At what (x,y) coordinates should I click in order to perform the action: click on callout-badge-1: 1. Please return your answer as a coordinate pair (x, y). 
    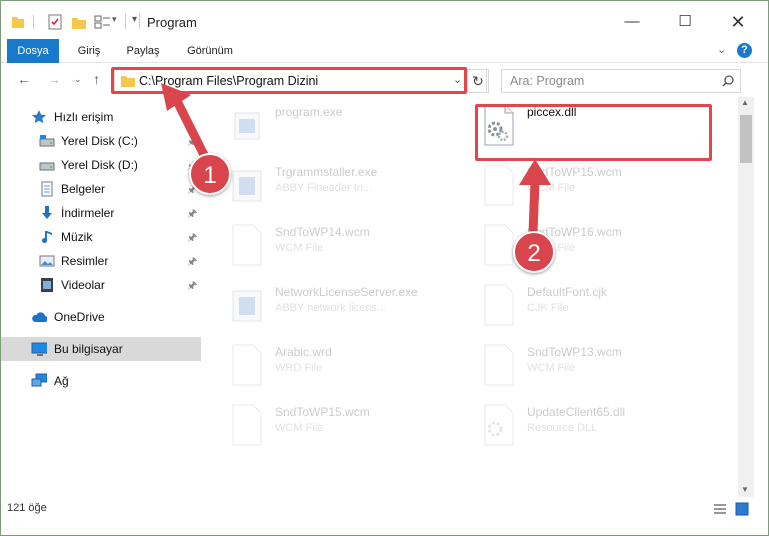
    Looking at the image, I should click on (210, 174).